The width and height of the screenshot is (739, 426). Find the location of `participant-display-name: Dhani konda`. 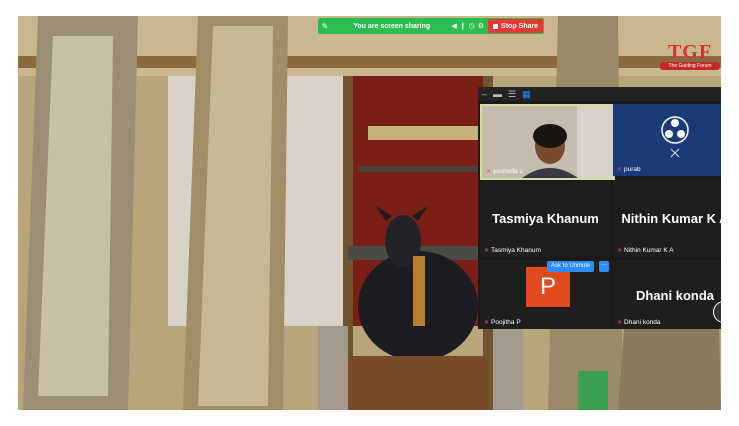

participant-display-name: Dhani konda is located at coordinates (674, 295).